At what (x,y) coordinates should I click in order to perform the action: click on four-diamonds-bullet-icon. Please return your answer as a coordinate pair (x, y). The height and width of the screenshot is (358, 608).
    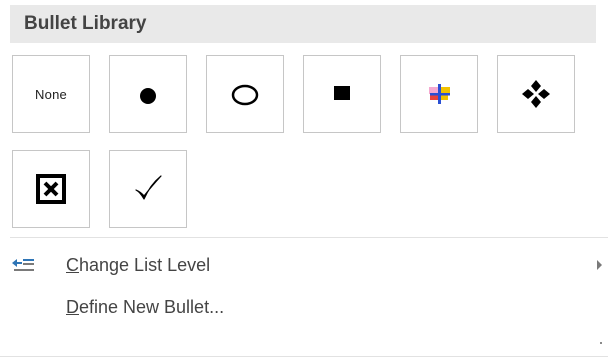
    Looking at the image, I should click on (536, 94).